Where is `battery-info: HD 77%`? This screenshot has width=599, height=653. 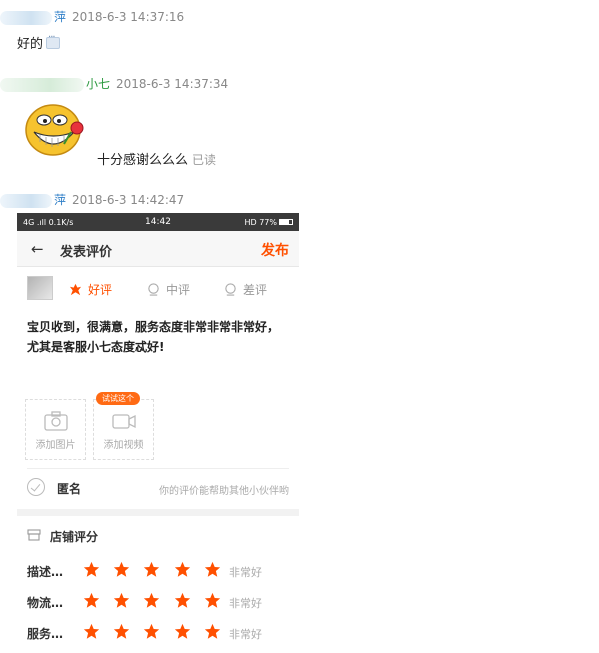 battery-info: HD 77% is located at coordinates (268, 222).